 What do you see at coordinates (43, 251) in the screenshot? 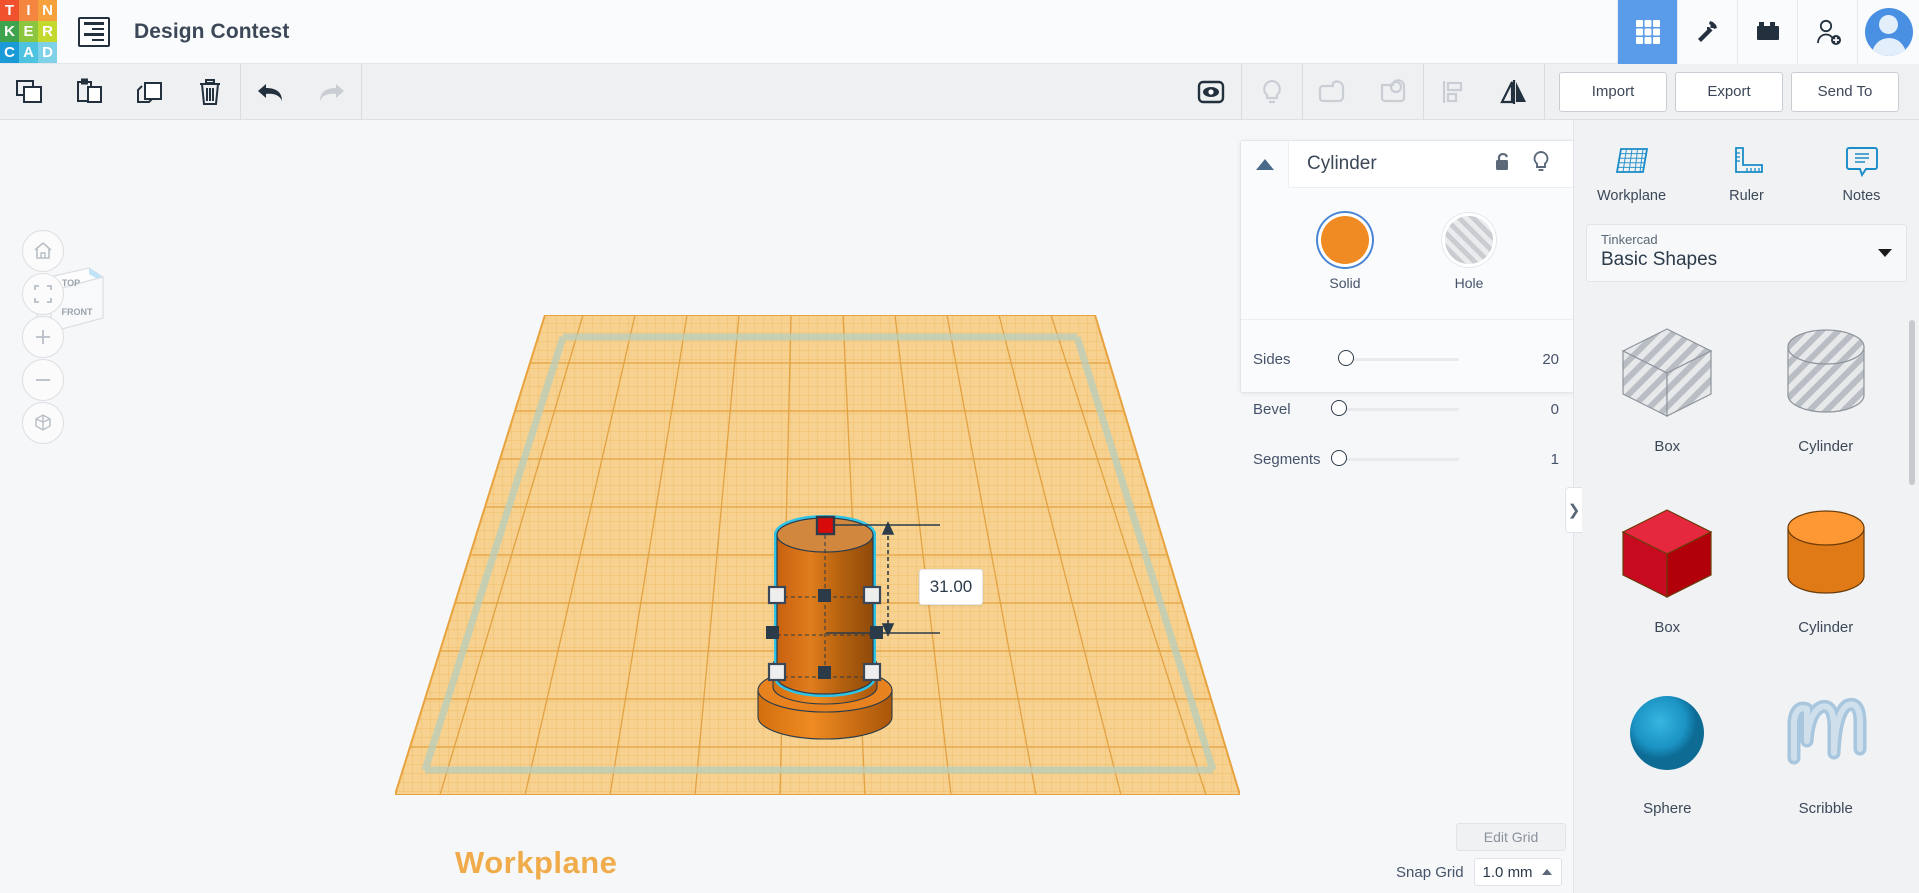
I see `home-view-icon` at bounding box center [43, 251].